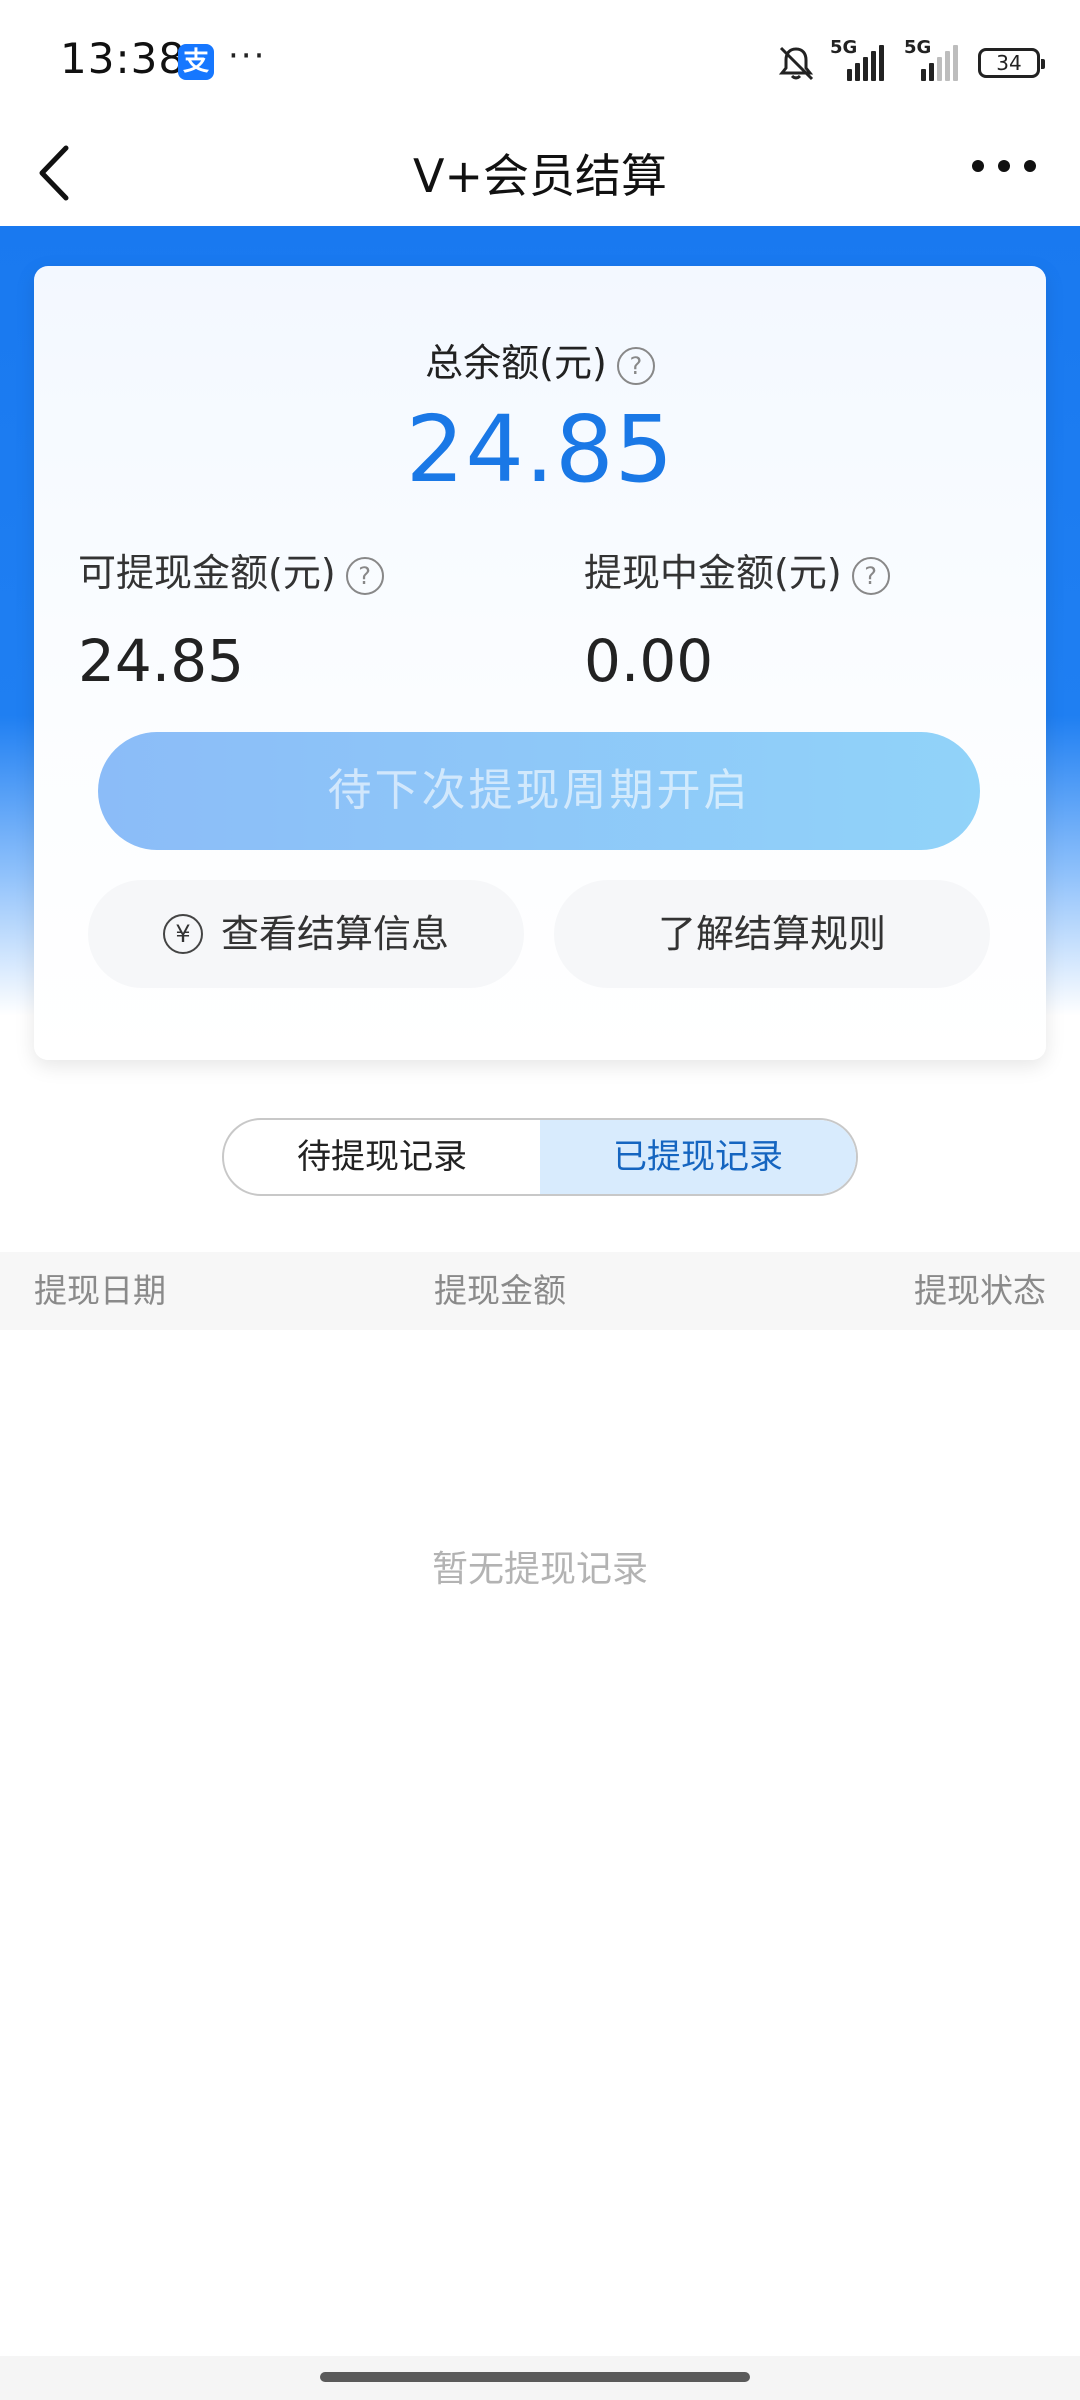 The height and width of the screenshot is (2400, 1080). I want to click on yuan-coin-icon: ¥, so click(182, 933).